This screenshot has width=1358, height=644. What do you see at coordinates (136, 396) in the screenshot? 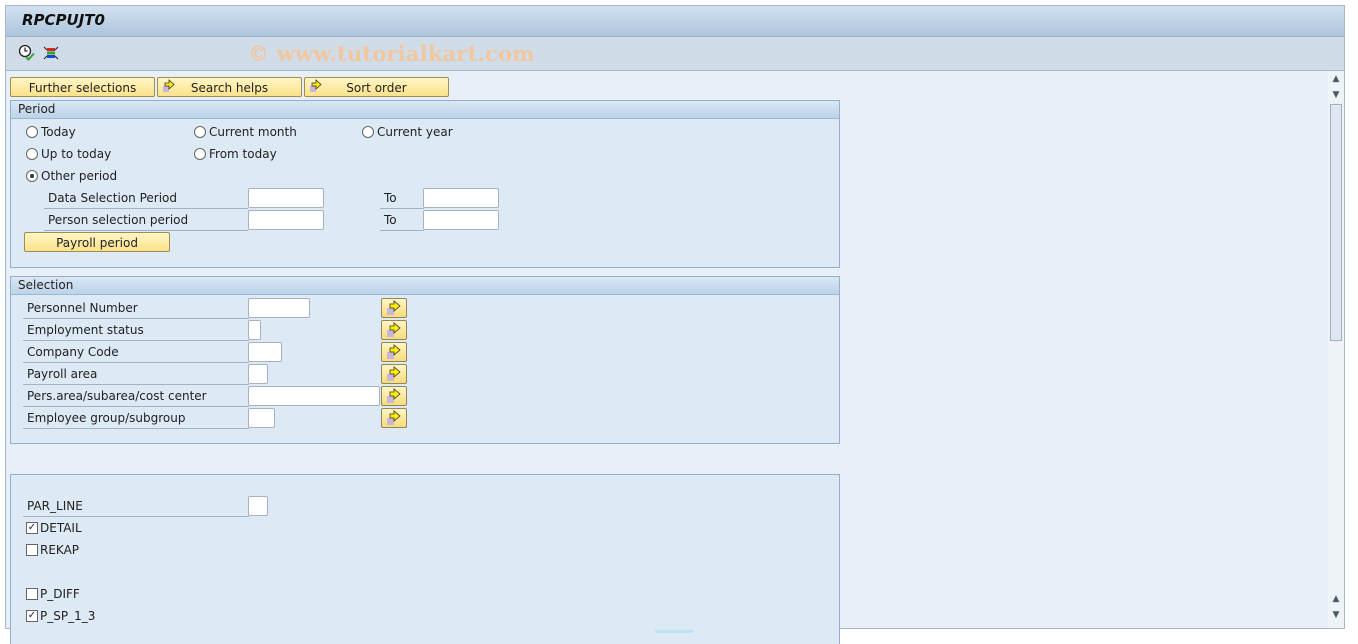
I see `pers-area-label: Pers.area/subarea/cost center` at bounding box center [136, 396].